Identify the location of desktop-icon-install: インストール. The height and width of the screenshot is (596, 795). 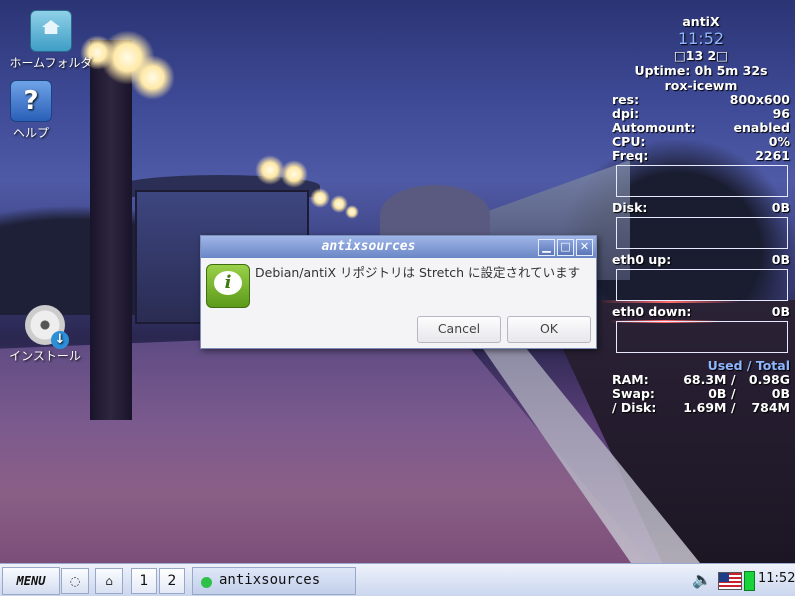
(46, 334).